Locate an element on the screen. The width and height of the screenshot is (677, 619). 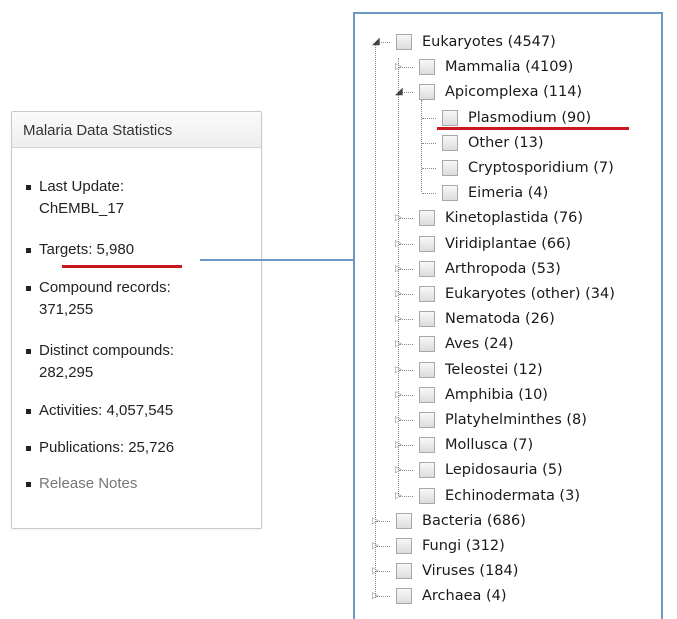
tree-node: Platyhelminthes (8) is located at coordinates (503, 420).